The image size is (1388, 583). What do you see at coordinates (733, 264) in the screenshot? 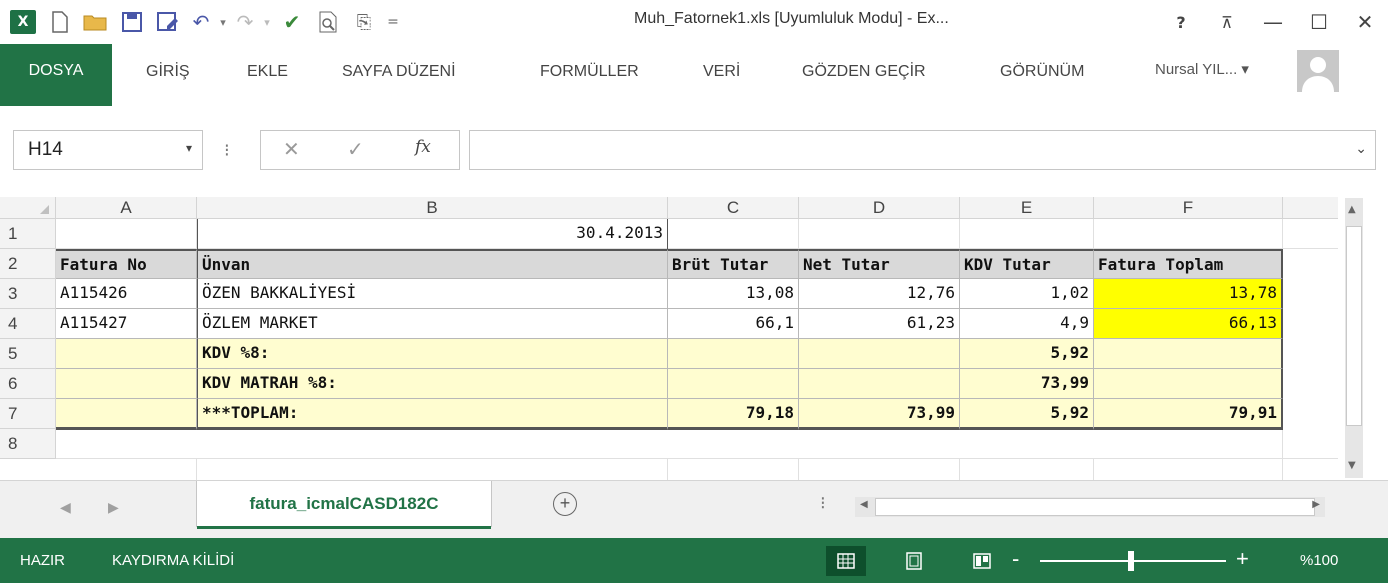
I see `cell-c2: Brüt Tutar` at bounding box center [733, 264].